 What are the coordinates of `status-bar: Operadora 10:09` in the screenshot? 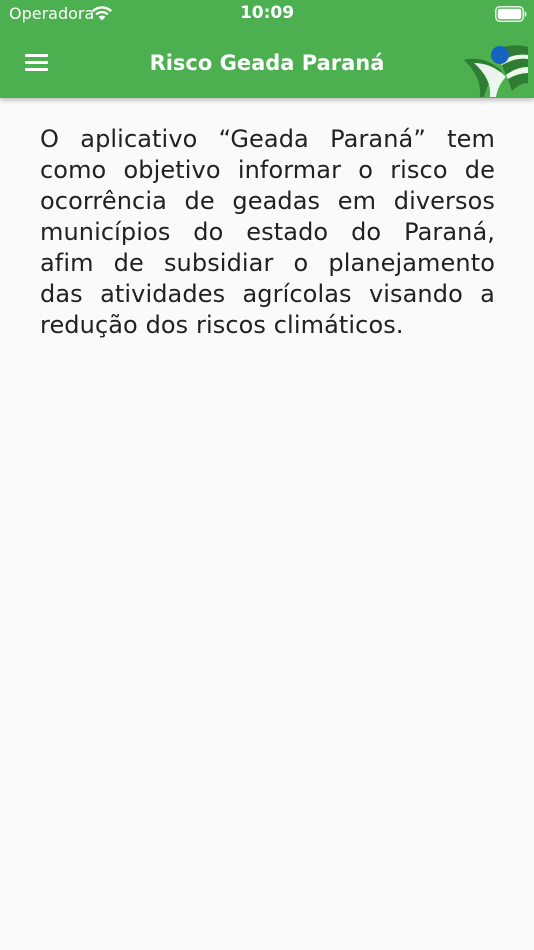 It's located at (267, 14).